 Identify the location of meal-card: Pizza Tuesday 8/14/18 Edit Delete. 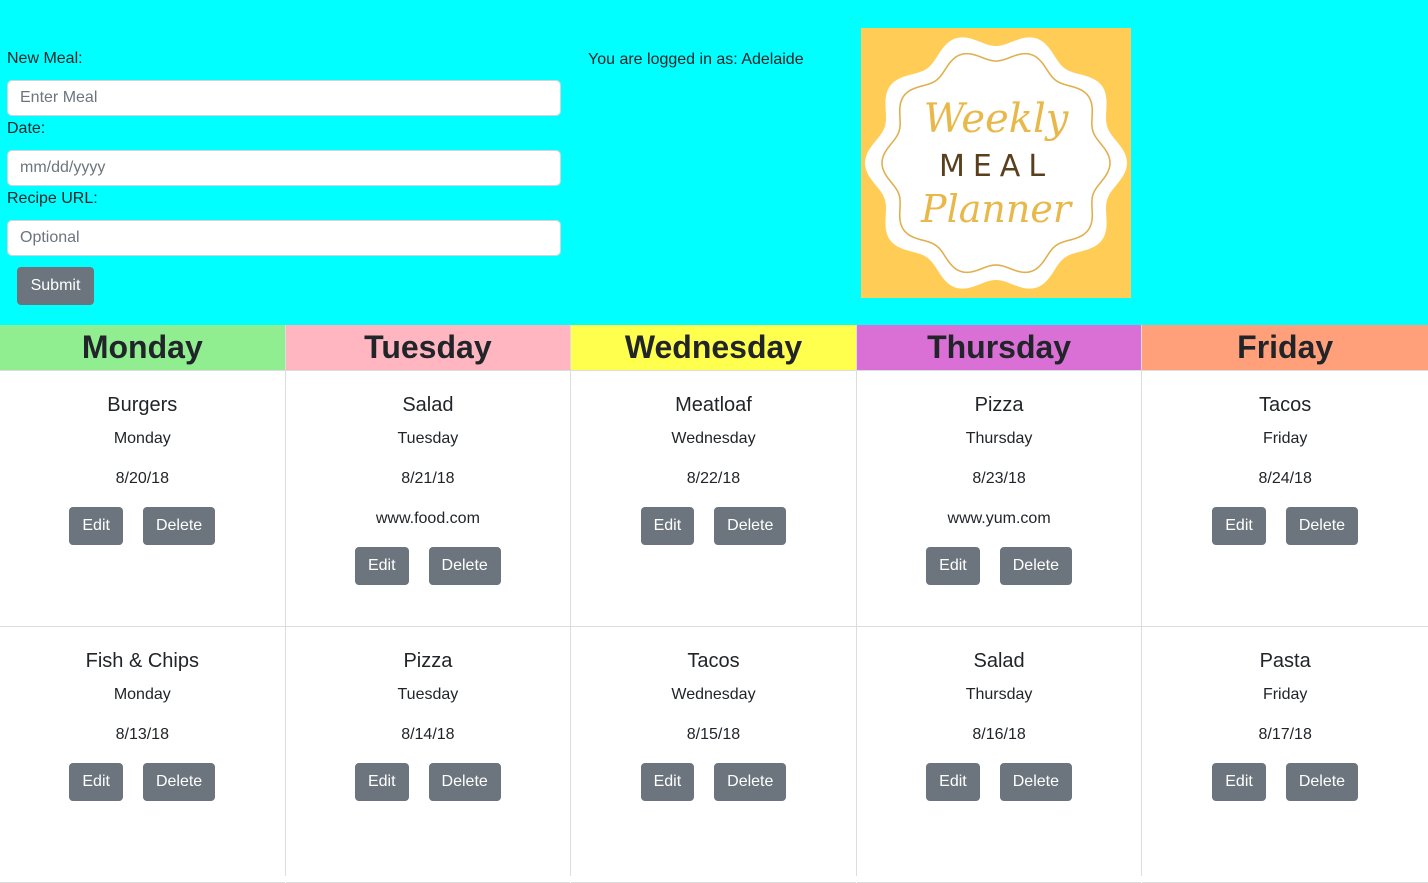
(428, 755).